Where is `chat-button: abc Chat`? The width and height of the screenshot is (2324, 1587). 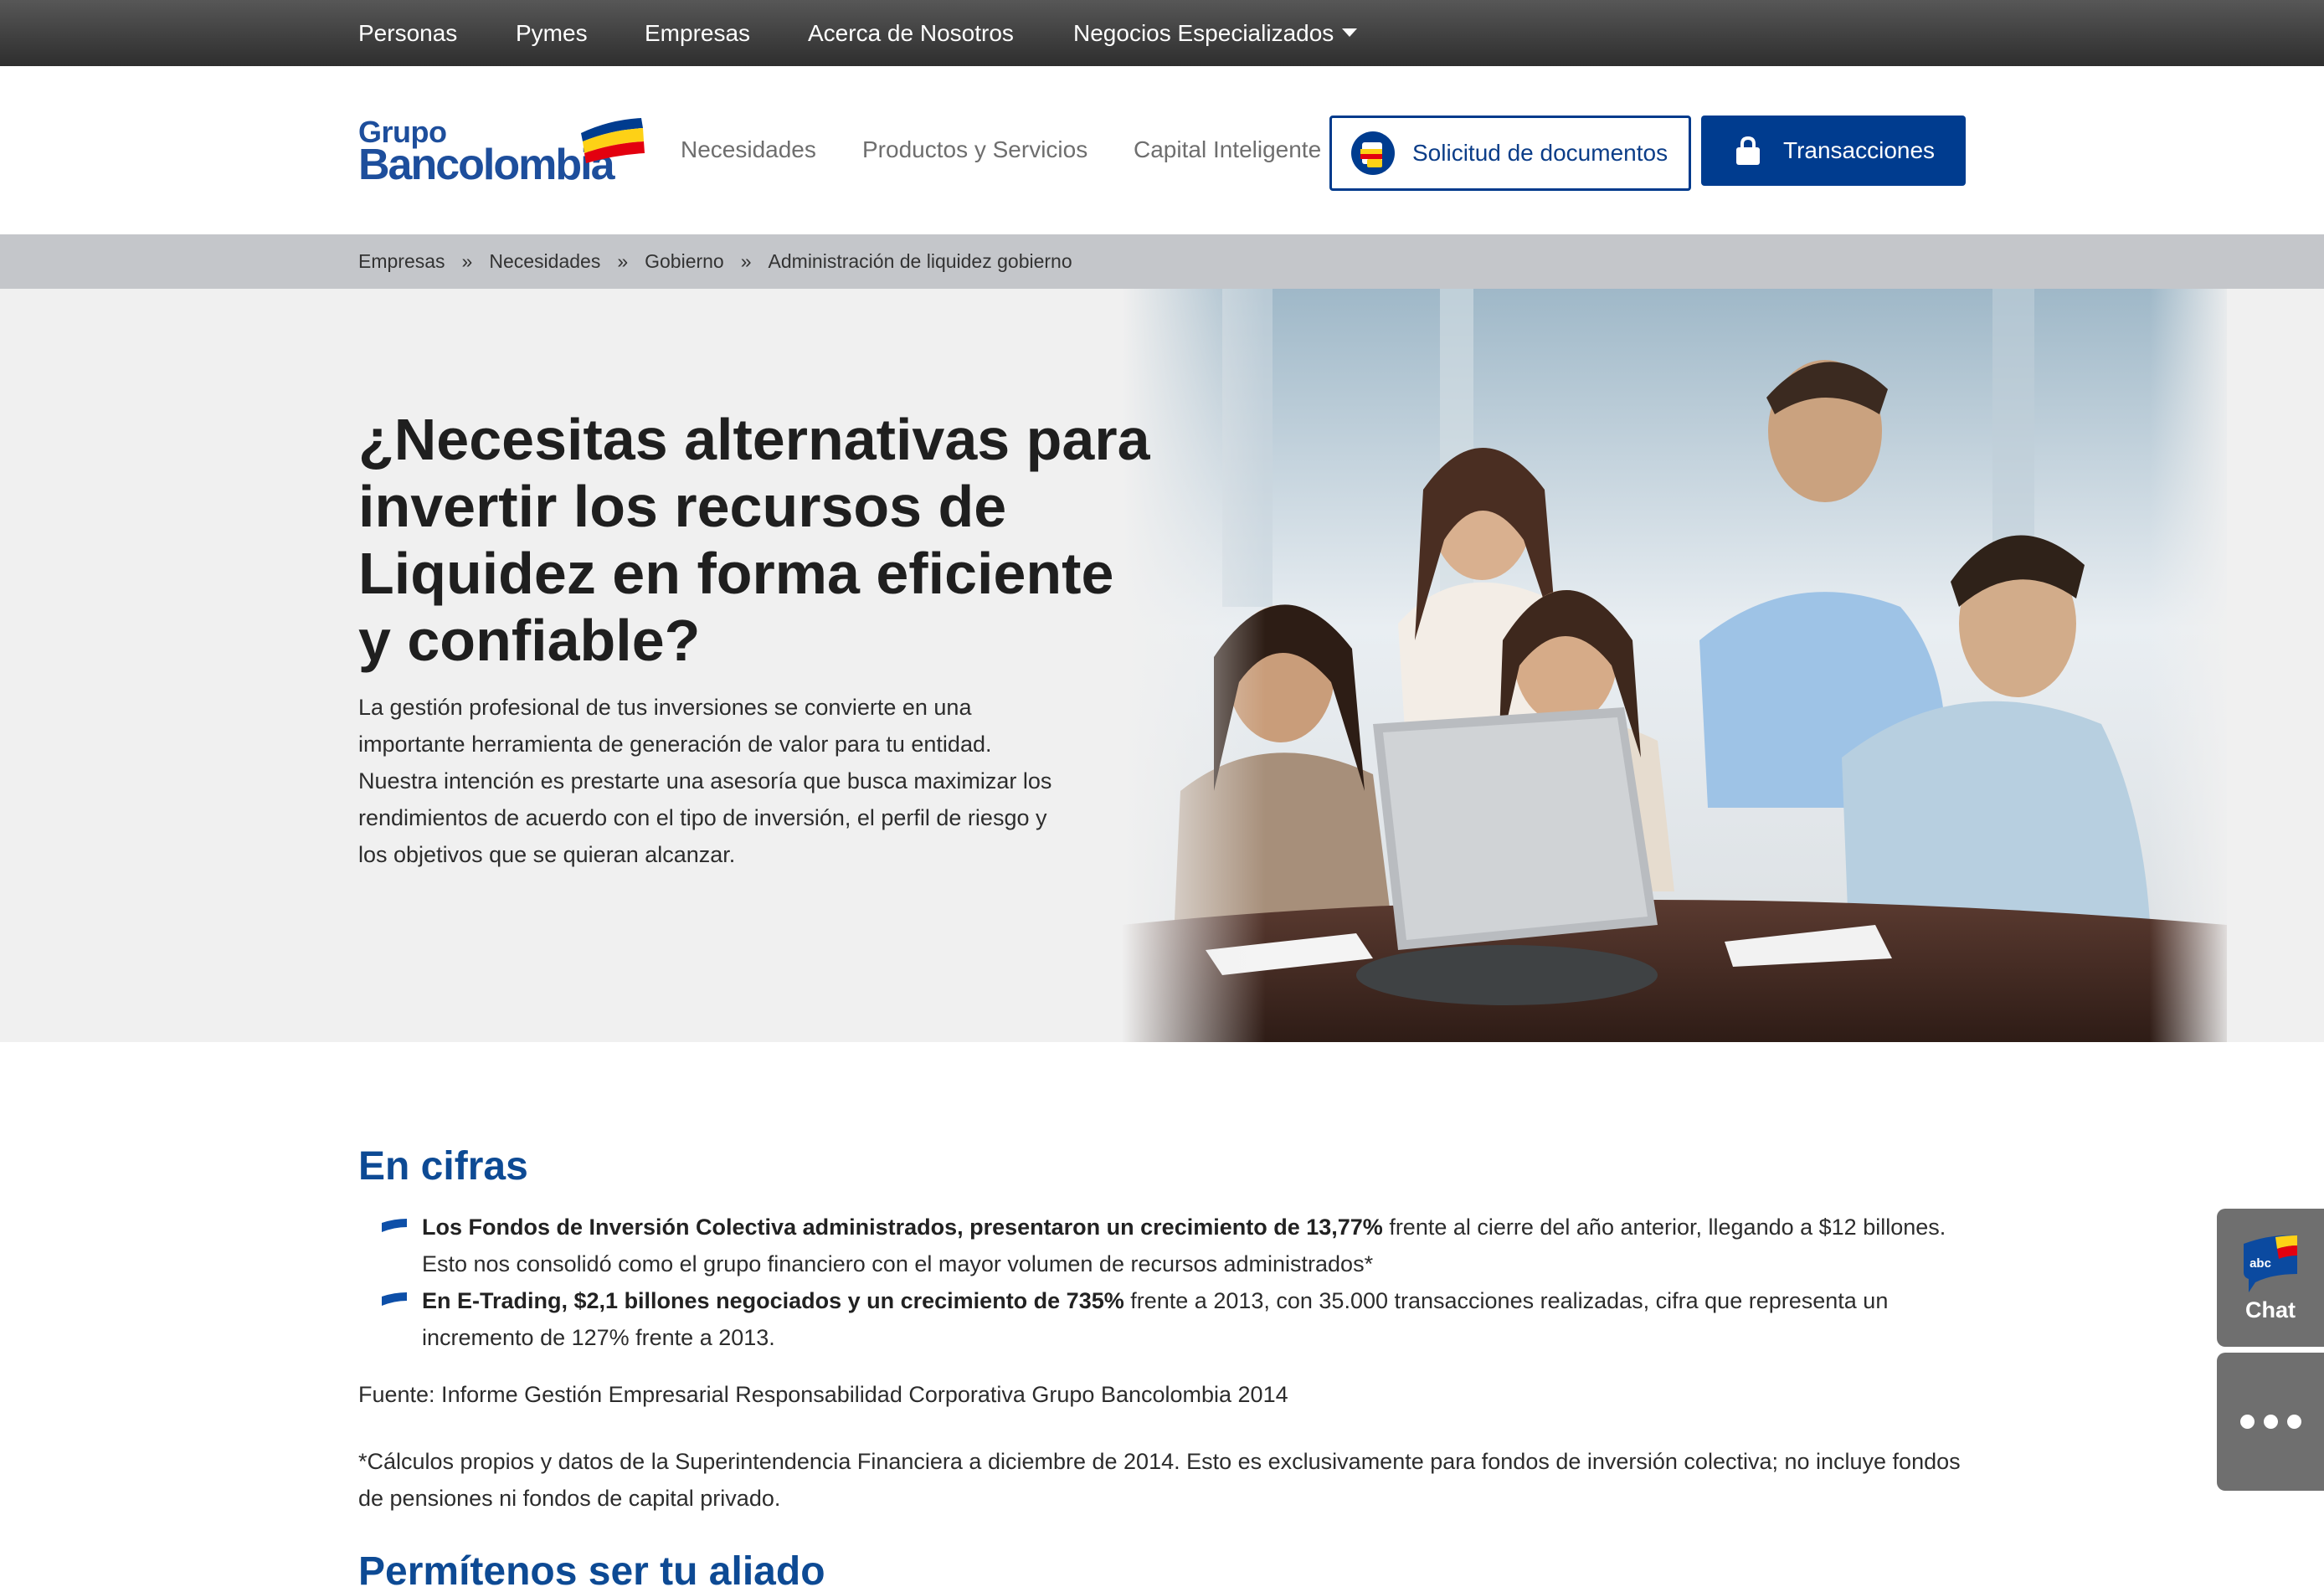 chat-button: abc Chat is located at coordinates (2270, 1278).